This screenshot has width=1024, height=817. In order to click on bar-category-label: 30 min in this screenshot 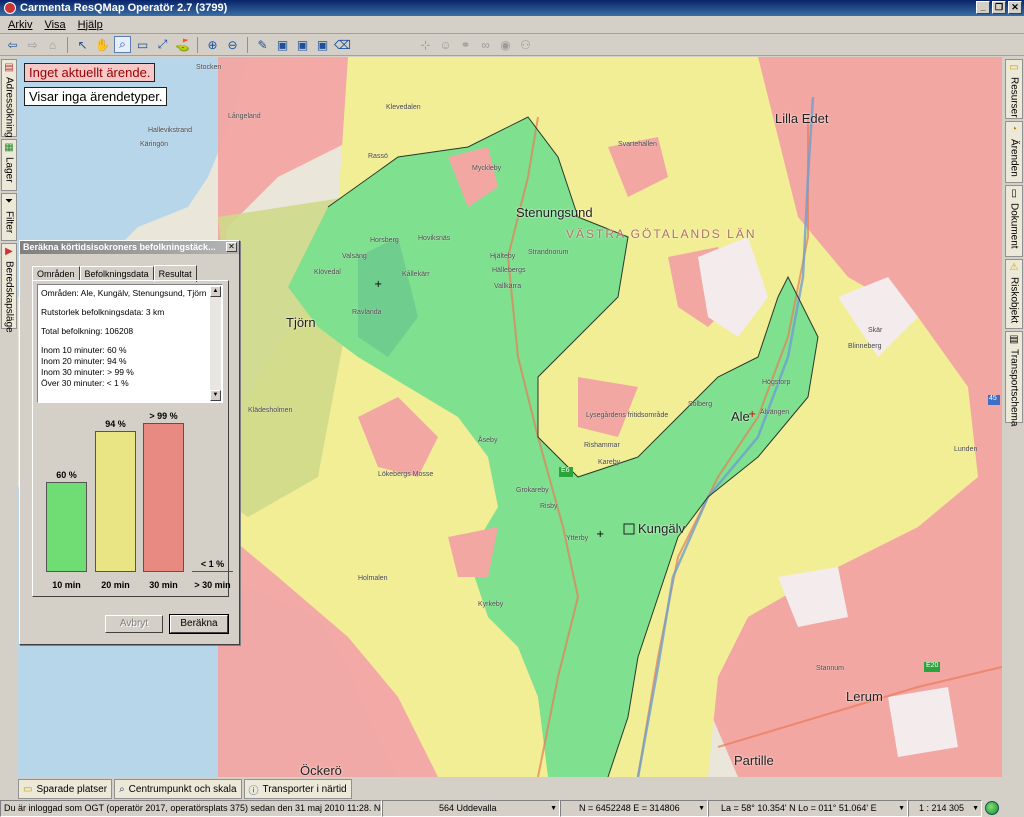, I will do `click(163, 585)`.